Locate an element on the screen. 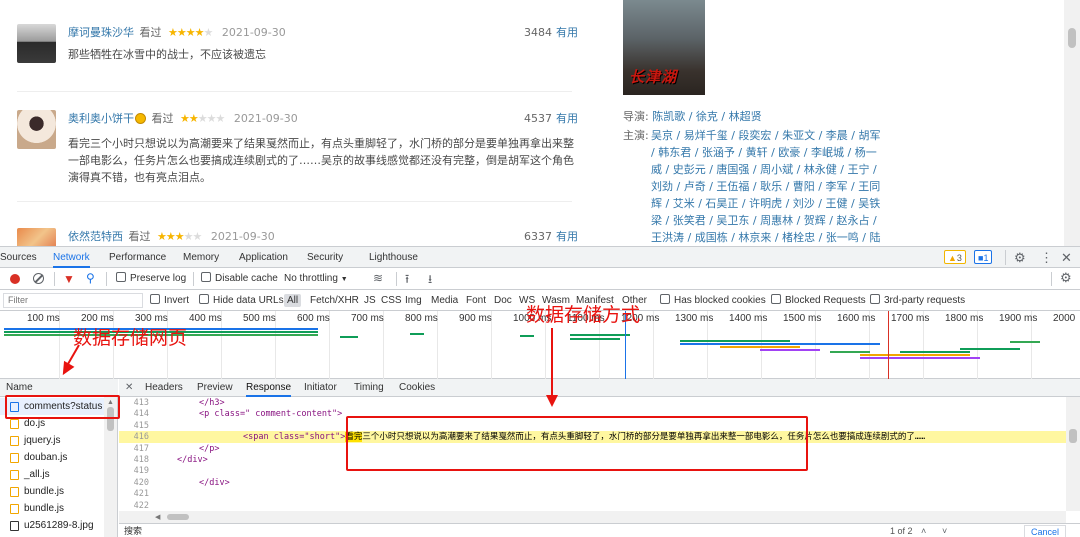 The image size is (1080, 537). third-party-checkbox: 3rd-party requests is located at coordinates (917, 300).